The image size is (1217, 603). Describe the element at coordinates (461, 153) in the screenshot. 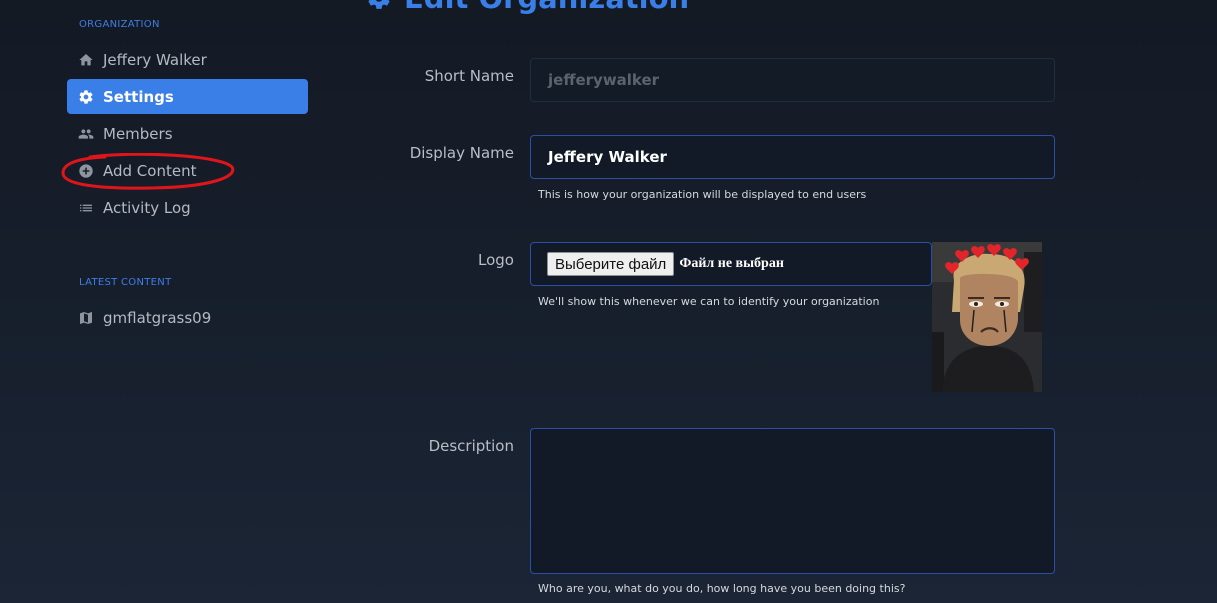

I see `display-name-label: Display Name` at that location.